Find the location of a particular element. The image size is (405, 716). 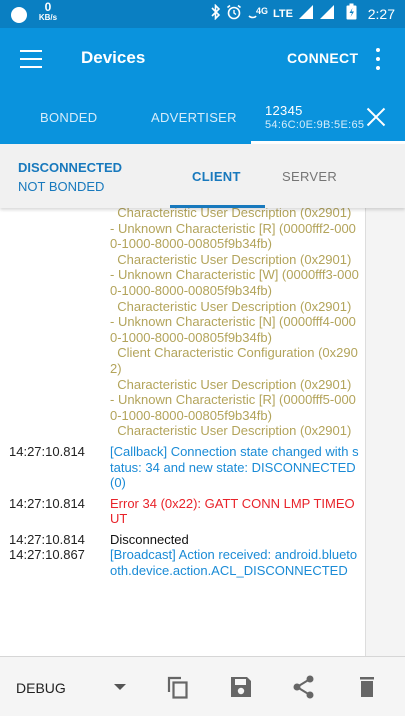

delete-icon is located at coordinates (369, 687).